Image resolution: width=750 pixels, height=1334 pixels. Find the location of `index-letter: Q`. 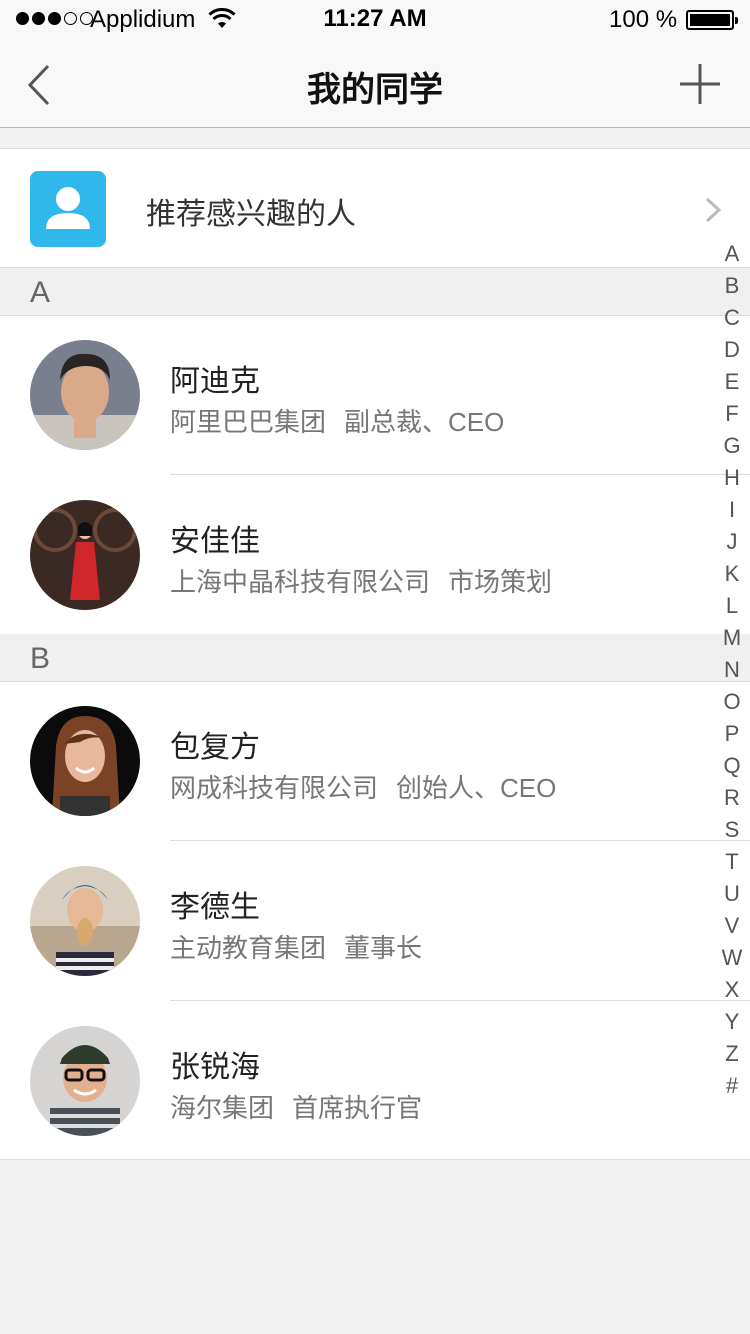

index-letter: Q is located at coordinates (732, 766).